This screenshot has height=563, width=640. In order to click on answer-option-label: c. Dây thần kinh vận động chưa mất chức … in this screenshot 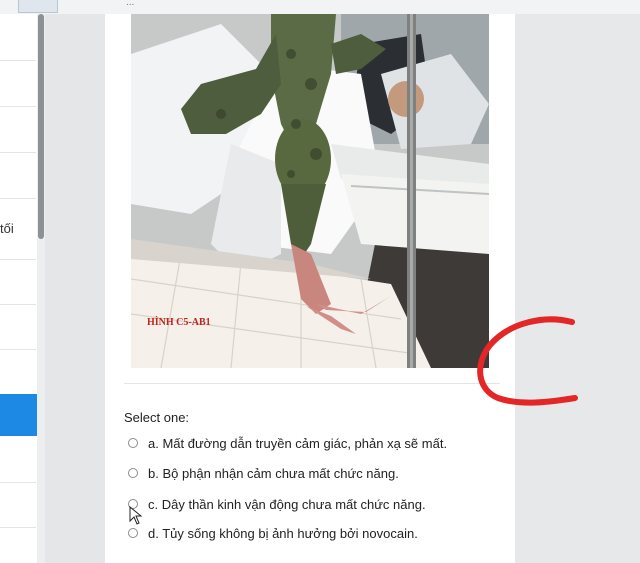, I will do `click(287, 504)`.